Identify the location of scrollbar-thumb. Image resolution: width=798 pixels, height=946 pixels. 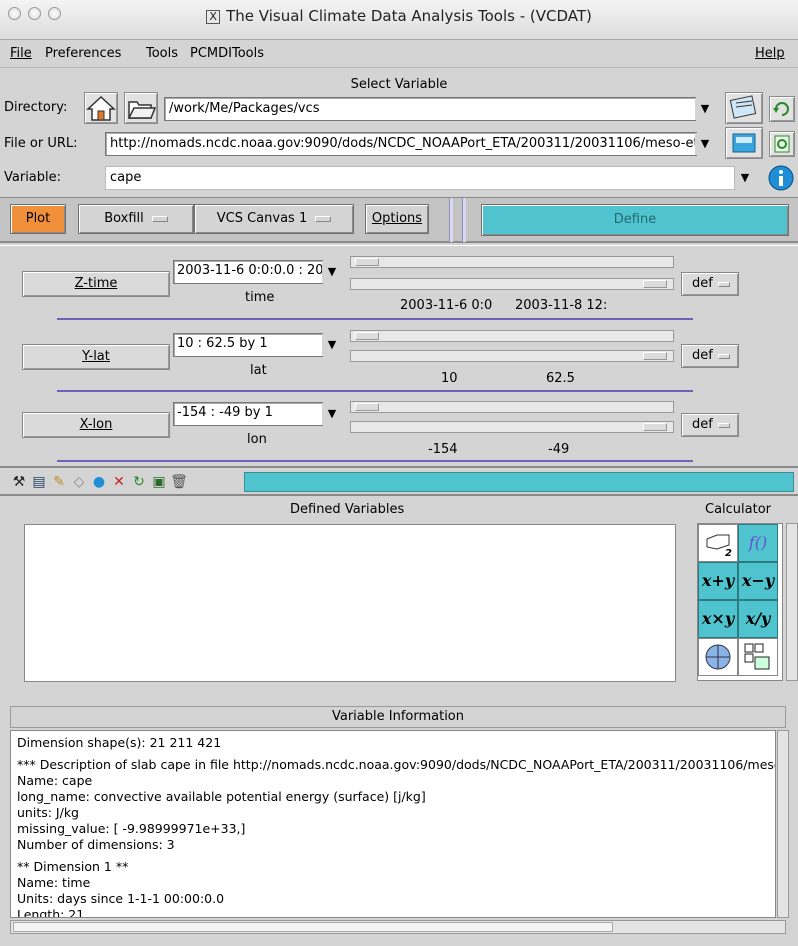
(313, 927).